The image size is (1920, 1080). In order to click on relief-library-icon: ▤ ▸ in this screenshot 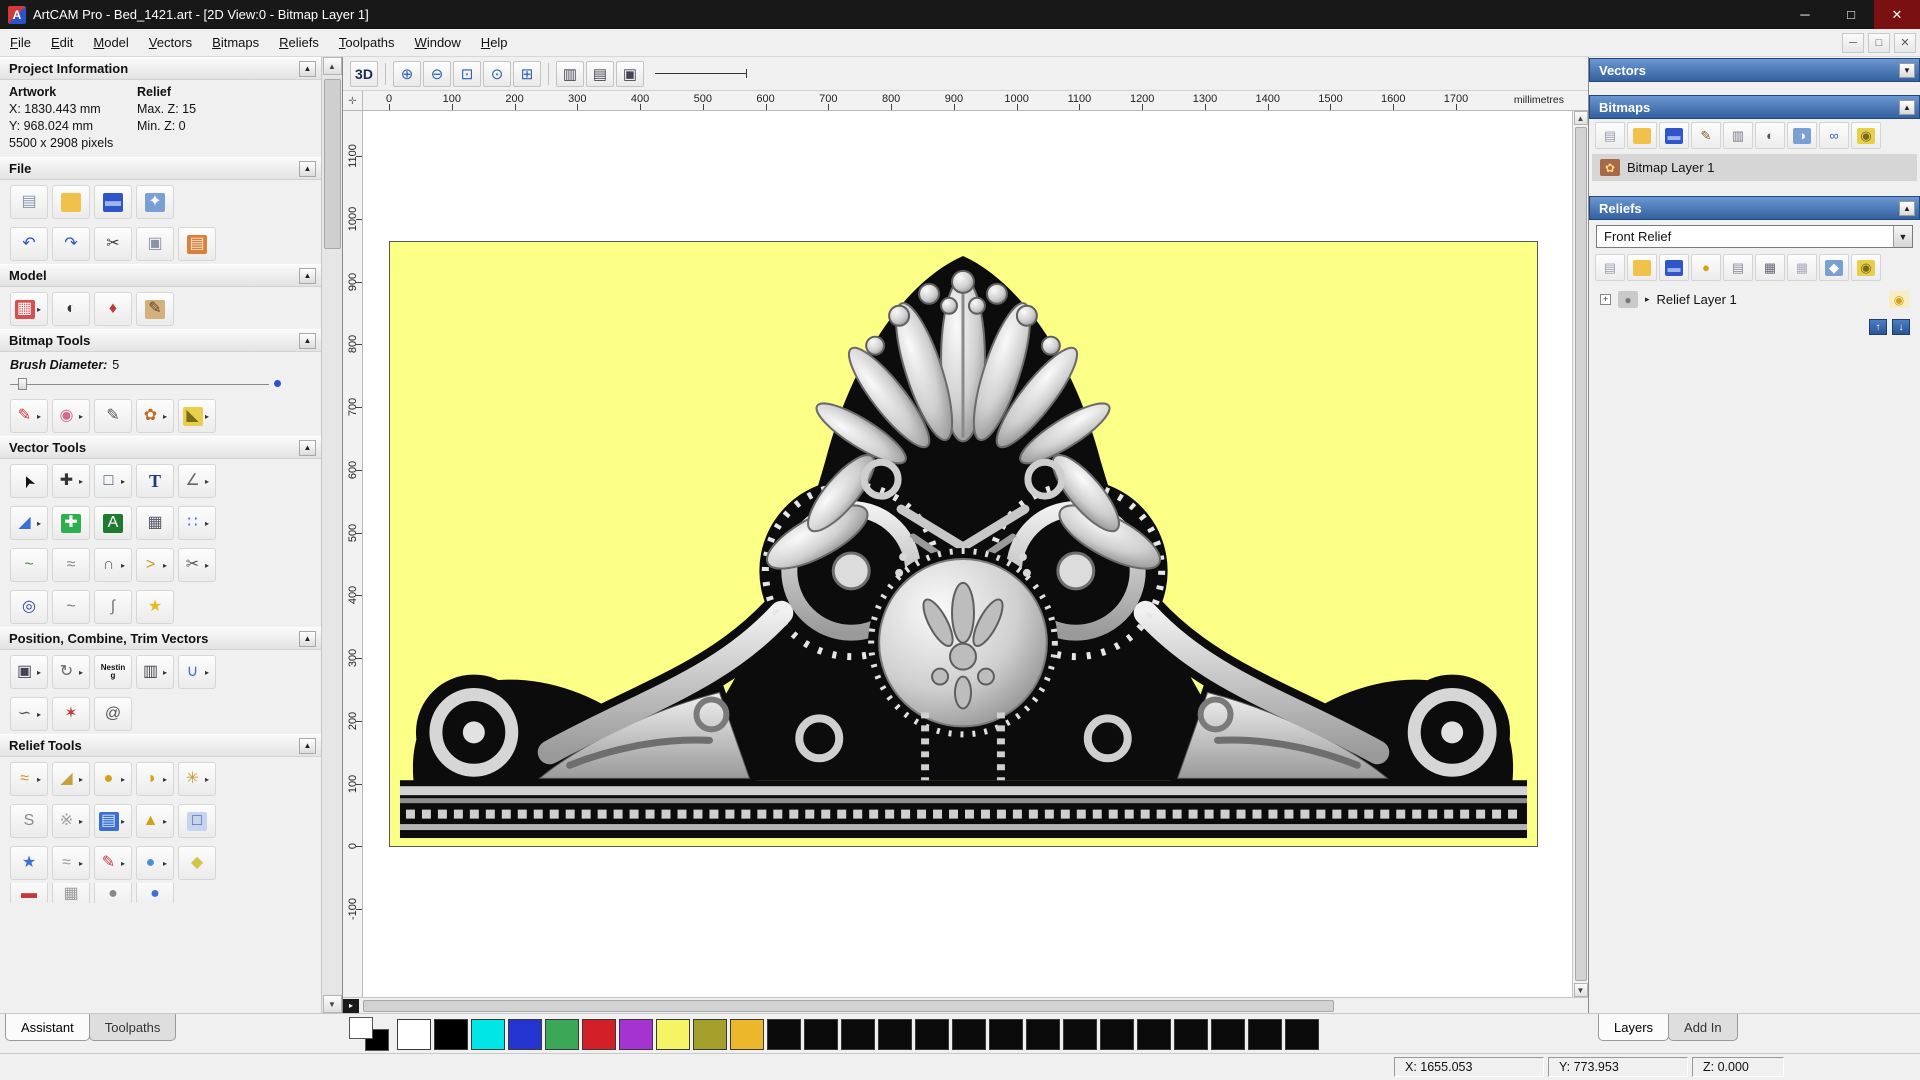, I will do `click(113, 821)`.